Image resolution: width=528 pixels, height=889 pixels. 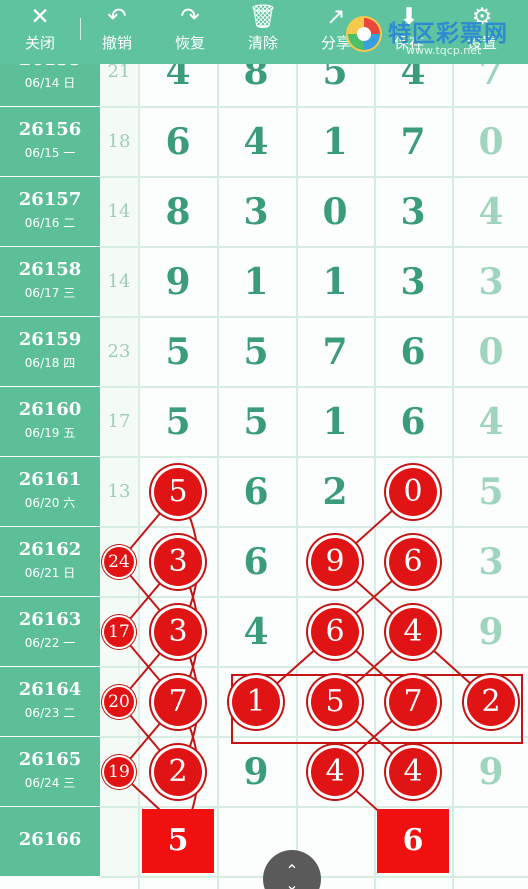 I want to click on digit-ball: 1, so click(x=256, y=702).